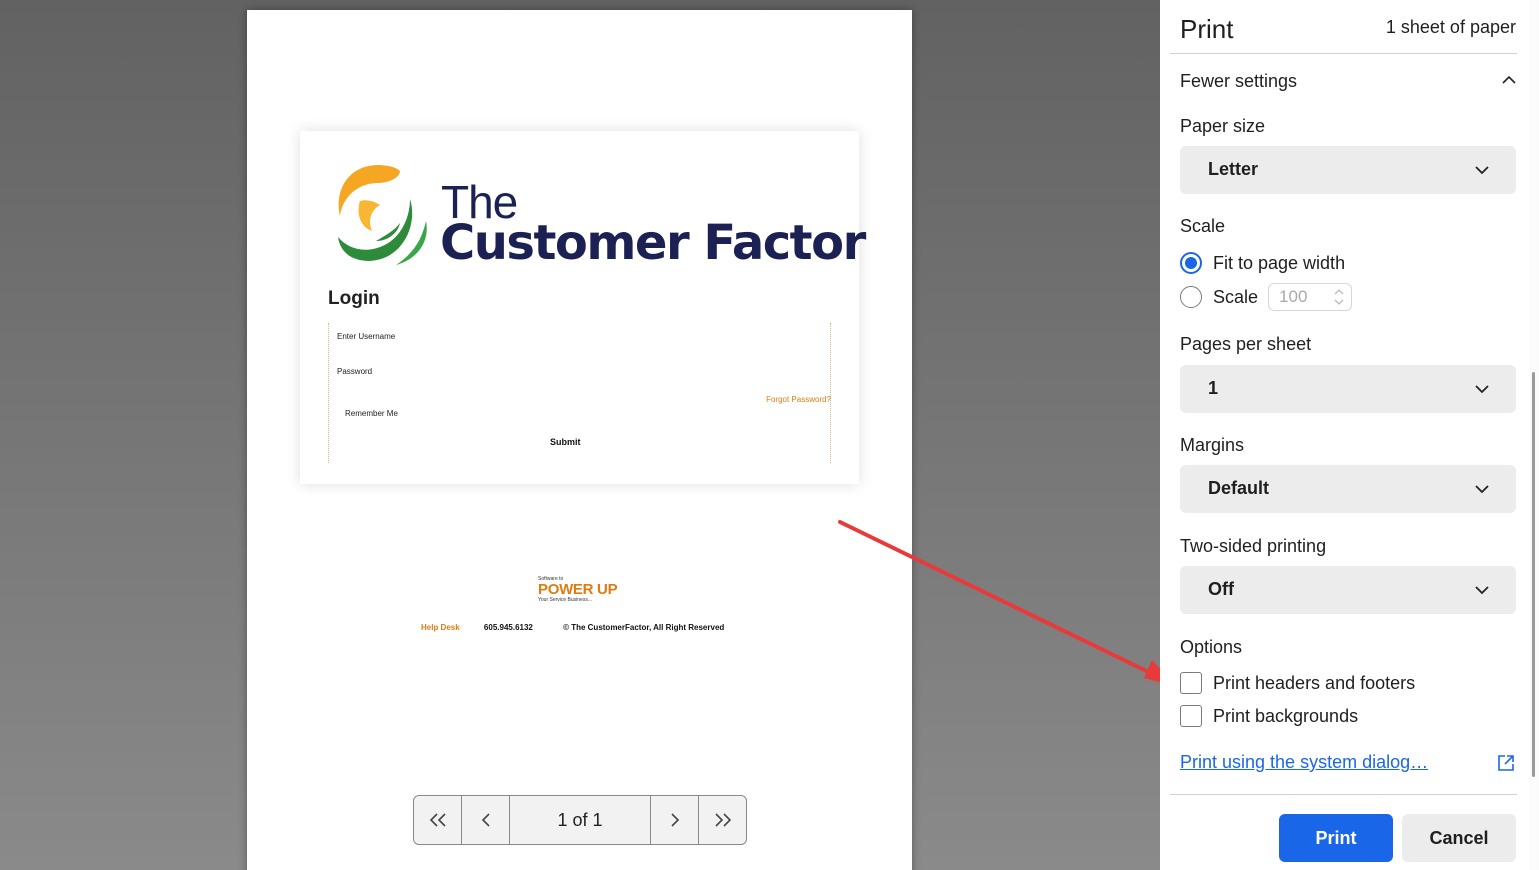 The image size is (1539, 870). Describe the element at coordinates (1253, 546) in the screenshot. I see `two-sided-label: Two-sided printing` at that location.